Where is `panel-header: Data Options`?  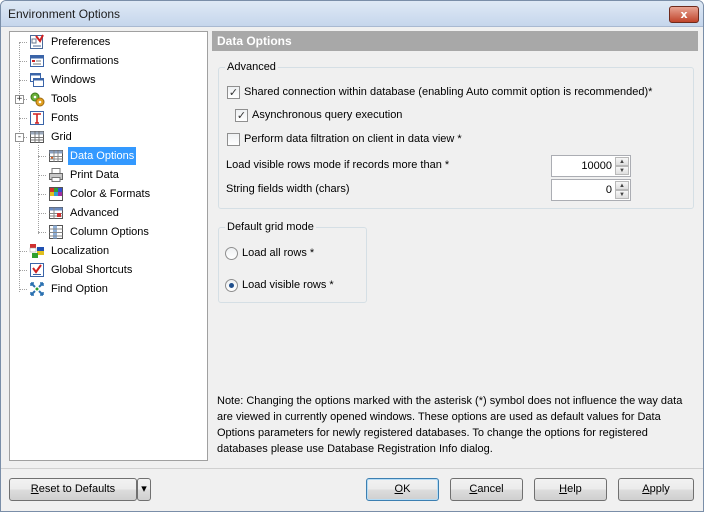 panel-header: Data Options is located at coordinates (455, 41).